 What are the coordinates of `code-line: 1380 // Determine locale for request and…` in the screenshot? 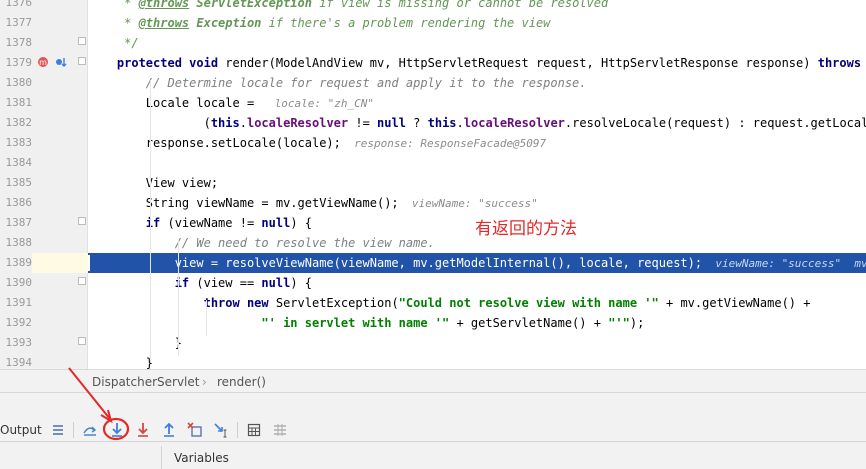 It's located at (433, 83).